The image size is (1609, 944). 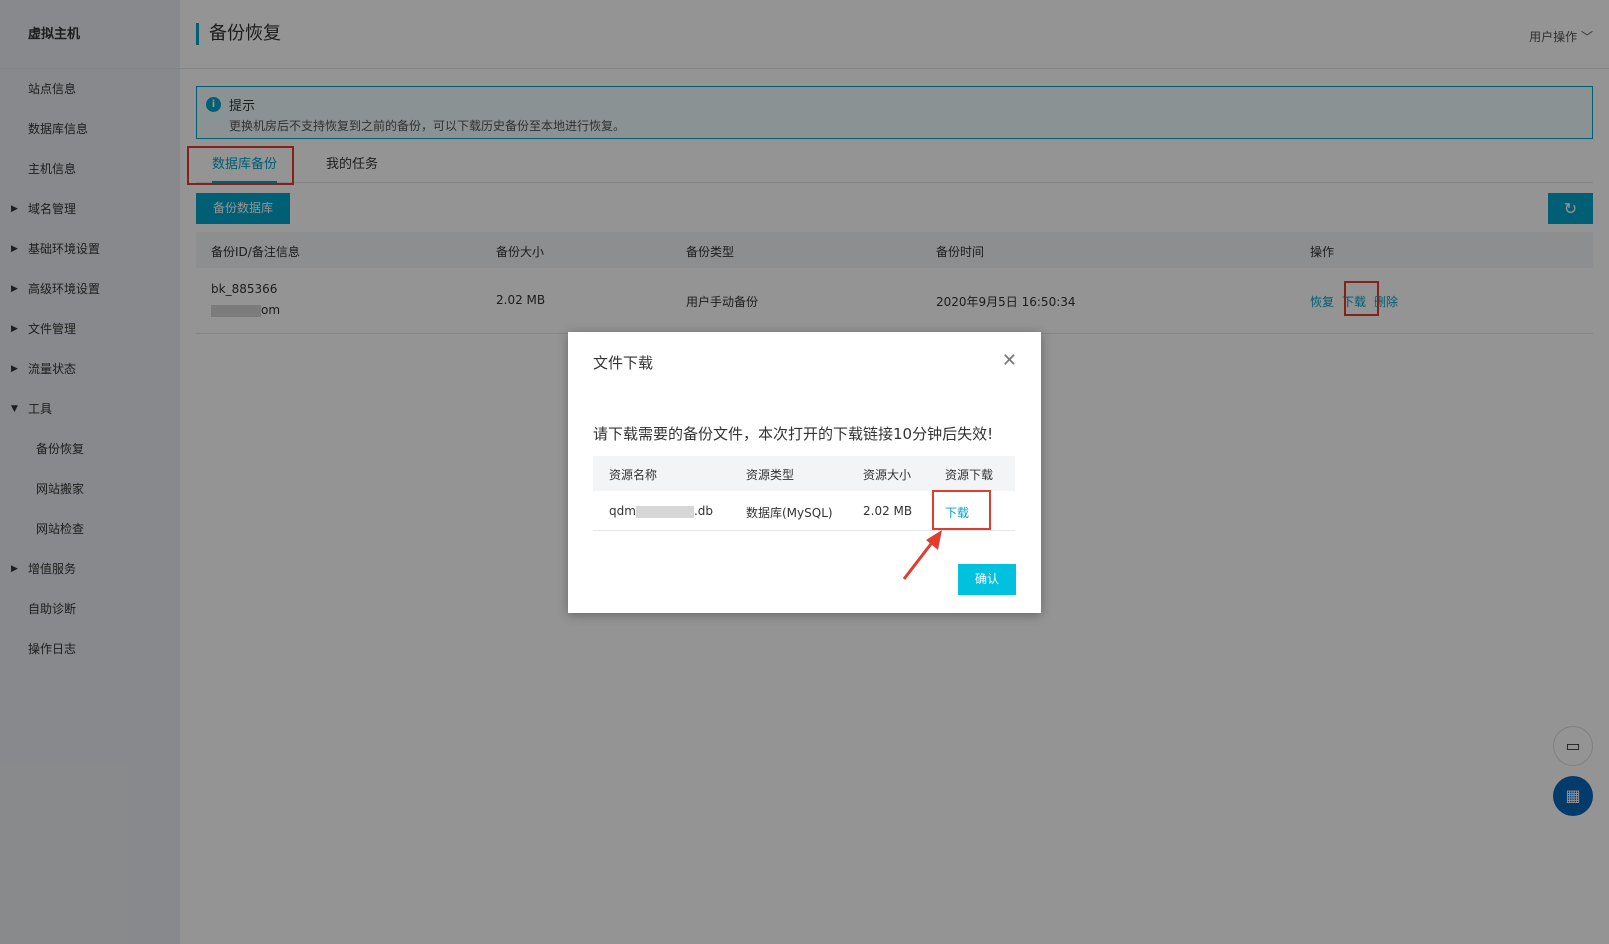 I want to click on close-icon: ✕, so click(x=1009, y=360).